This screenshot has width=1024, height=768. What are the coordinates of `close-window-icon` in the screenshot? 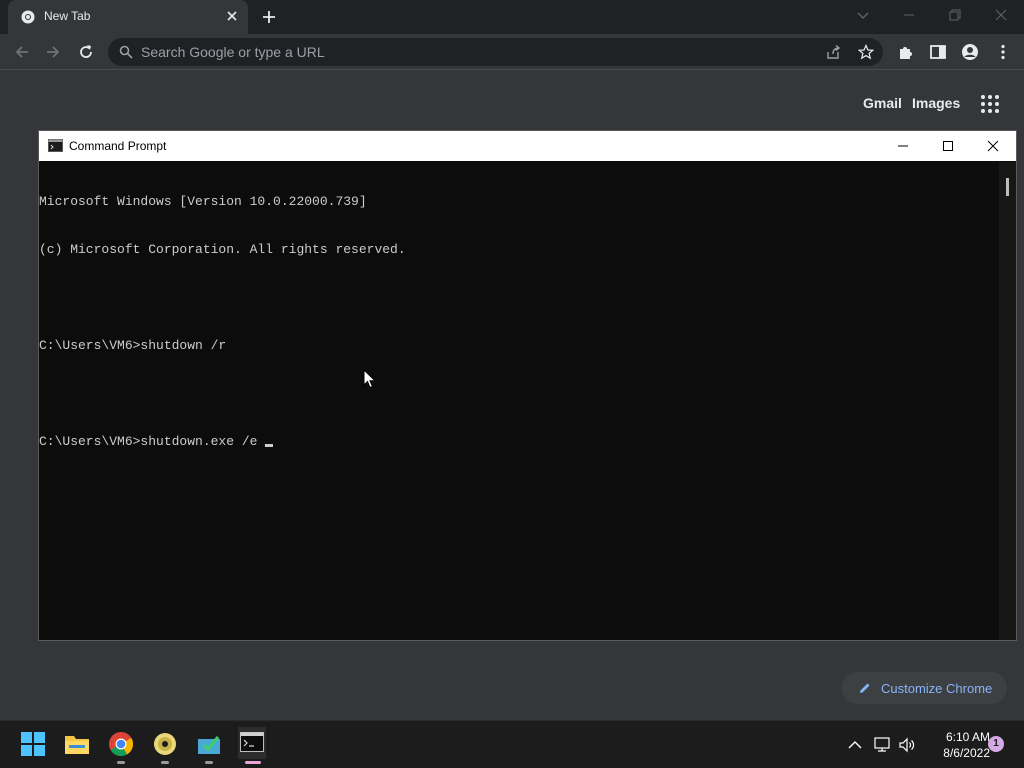 It's located at (1001, 15).